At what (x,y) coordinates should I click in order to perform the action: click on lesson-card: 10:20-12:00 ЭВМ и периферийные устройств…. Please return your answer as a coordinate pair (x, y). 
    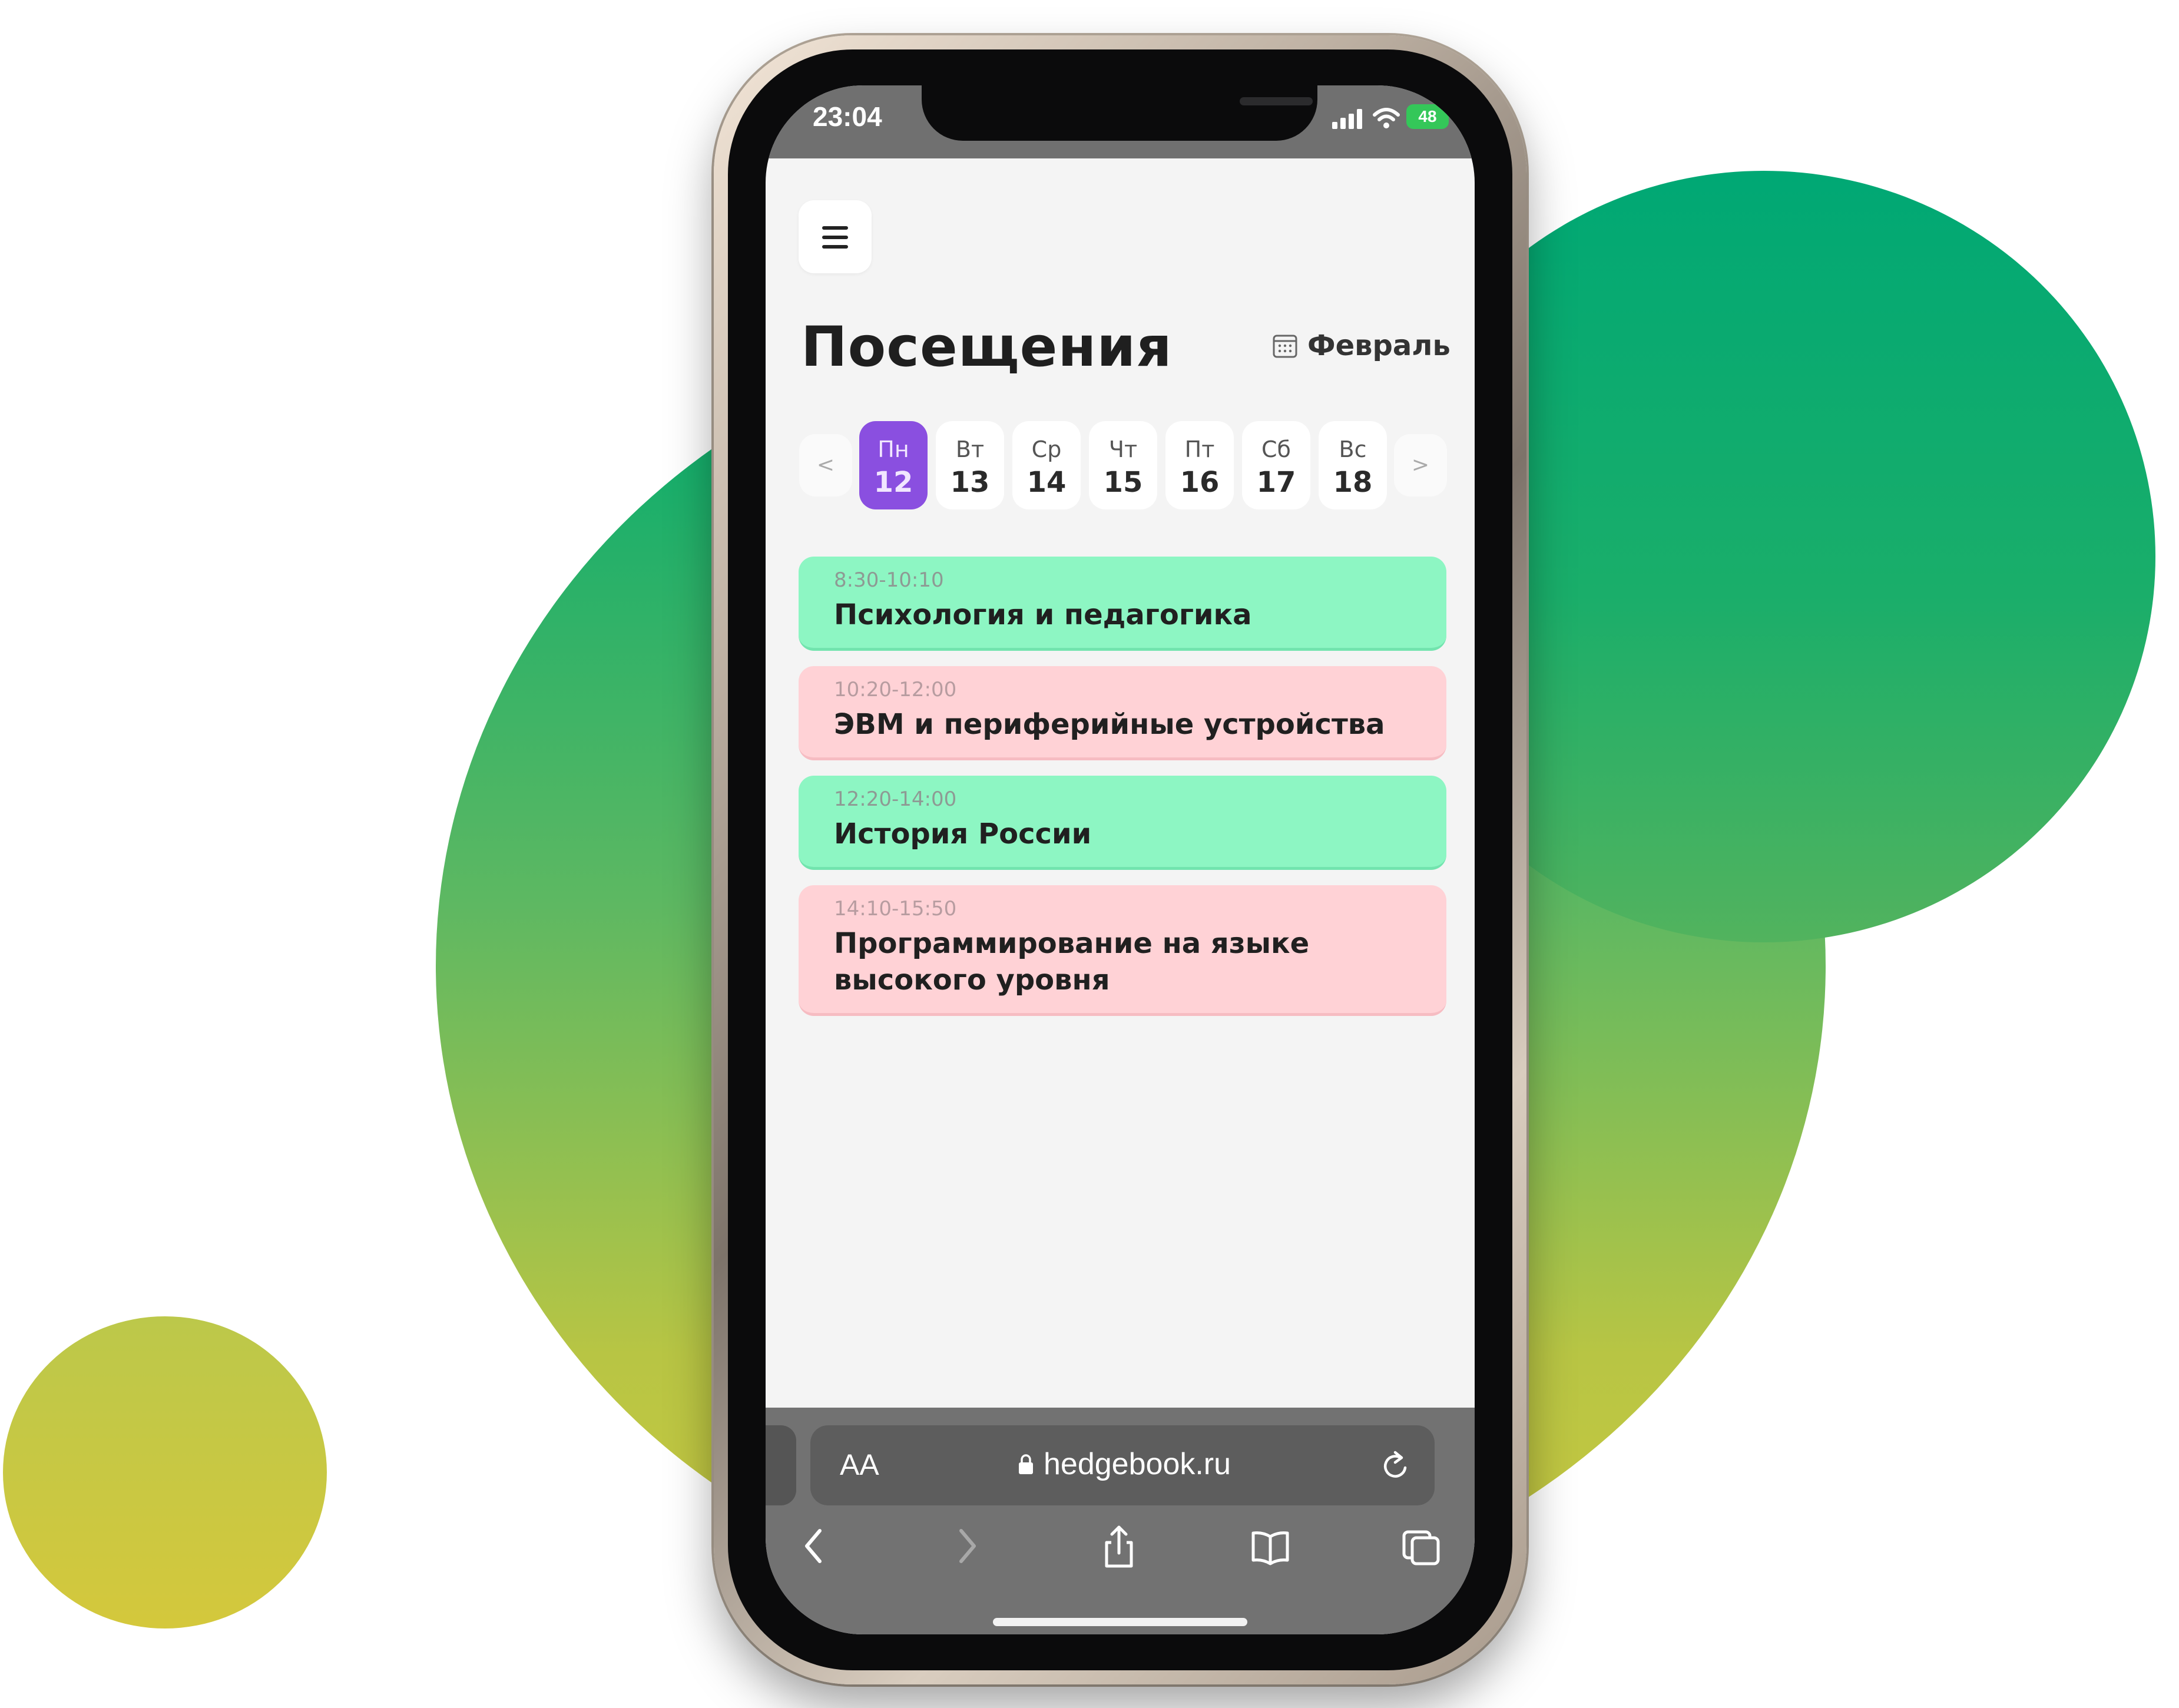
    Looking at the image, I should click on (1122, 713).